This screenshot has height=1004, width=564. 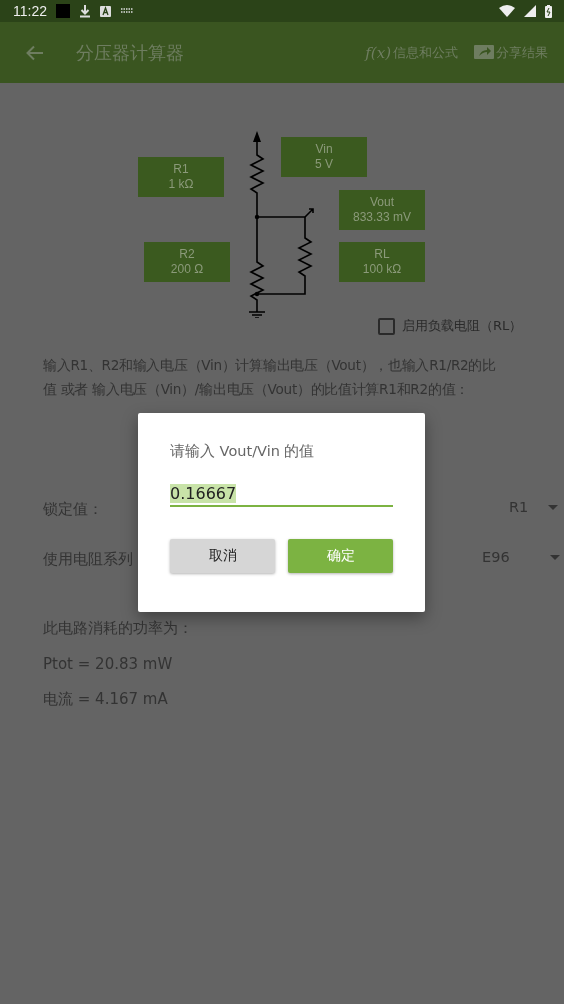 I want to click on download-icon, so click(x=85, y=11).